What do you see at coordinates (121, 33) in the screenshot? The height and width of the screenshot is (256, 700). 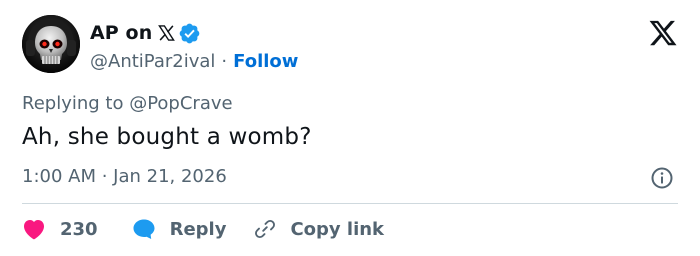 I see `display-name: AP on` at bounding box center [121, 33].